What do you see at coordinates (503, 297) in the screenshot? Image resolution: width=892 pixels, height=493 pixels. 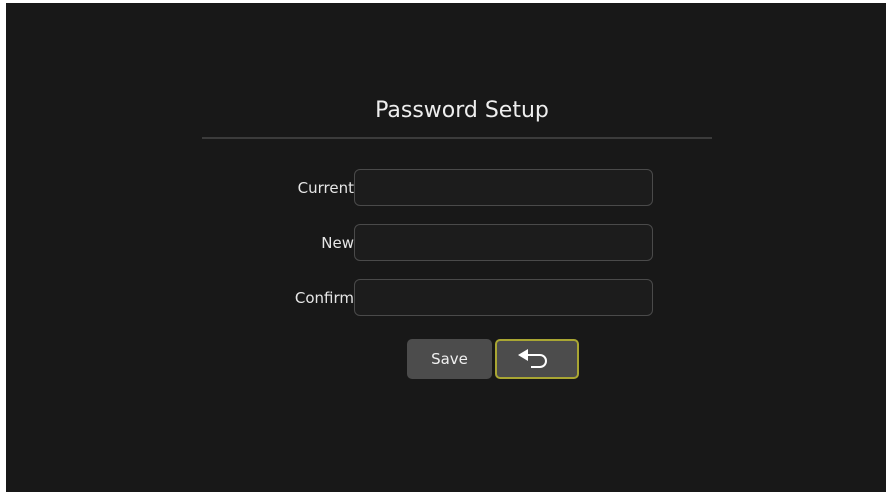 I see `confirm-password-field` at bounding box center [503, 297].